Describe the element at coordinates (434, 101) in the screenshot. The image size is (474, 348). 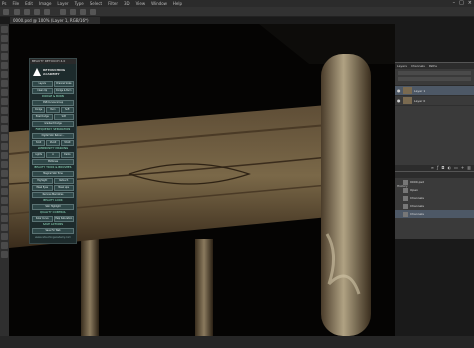
I see `layer-row: ● Layer 0` at that location.